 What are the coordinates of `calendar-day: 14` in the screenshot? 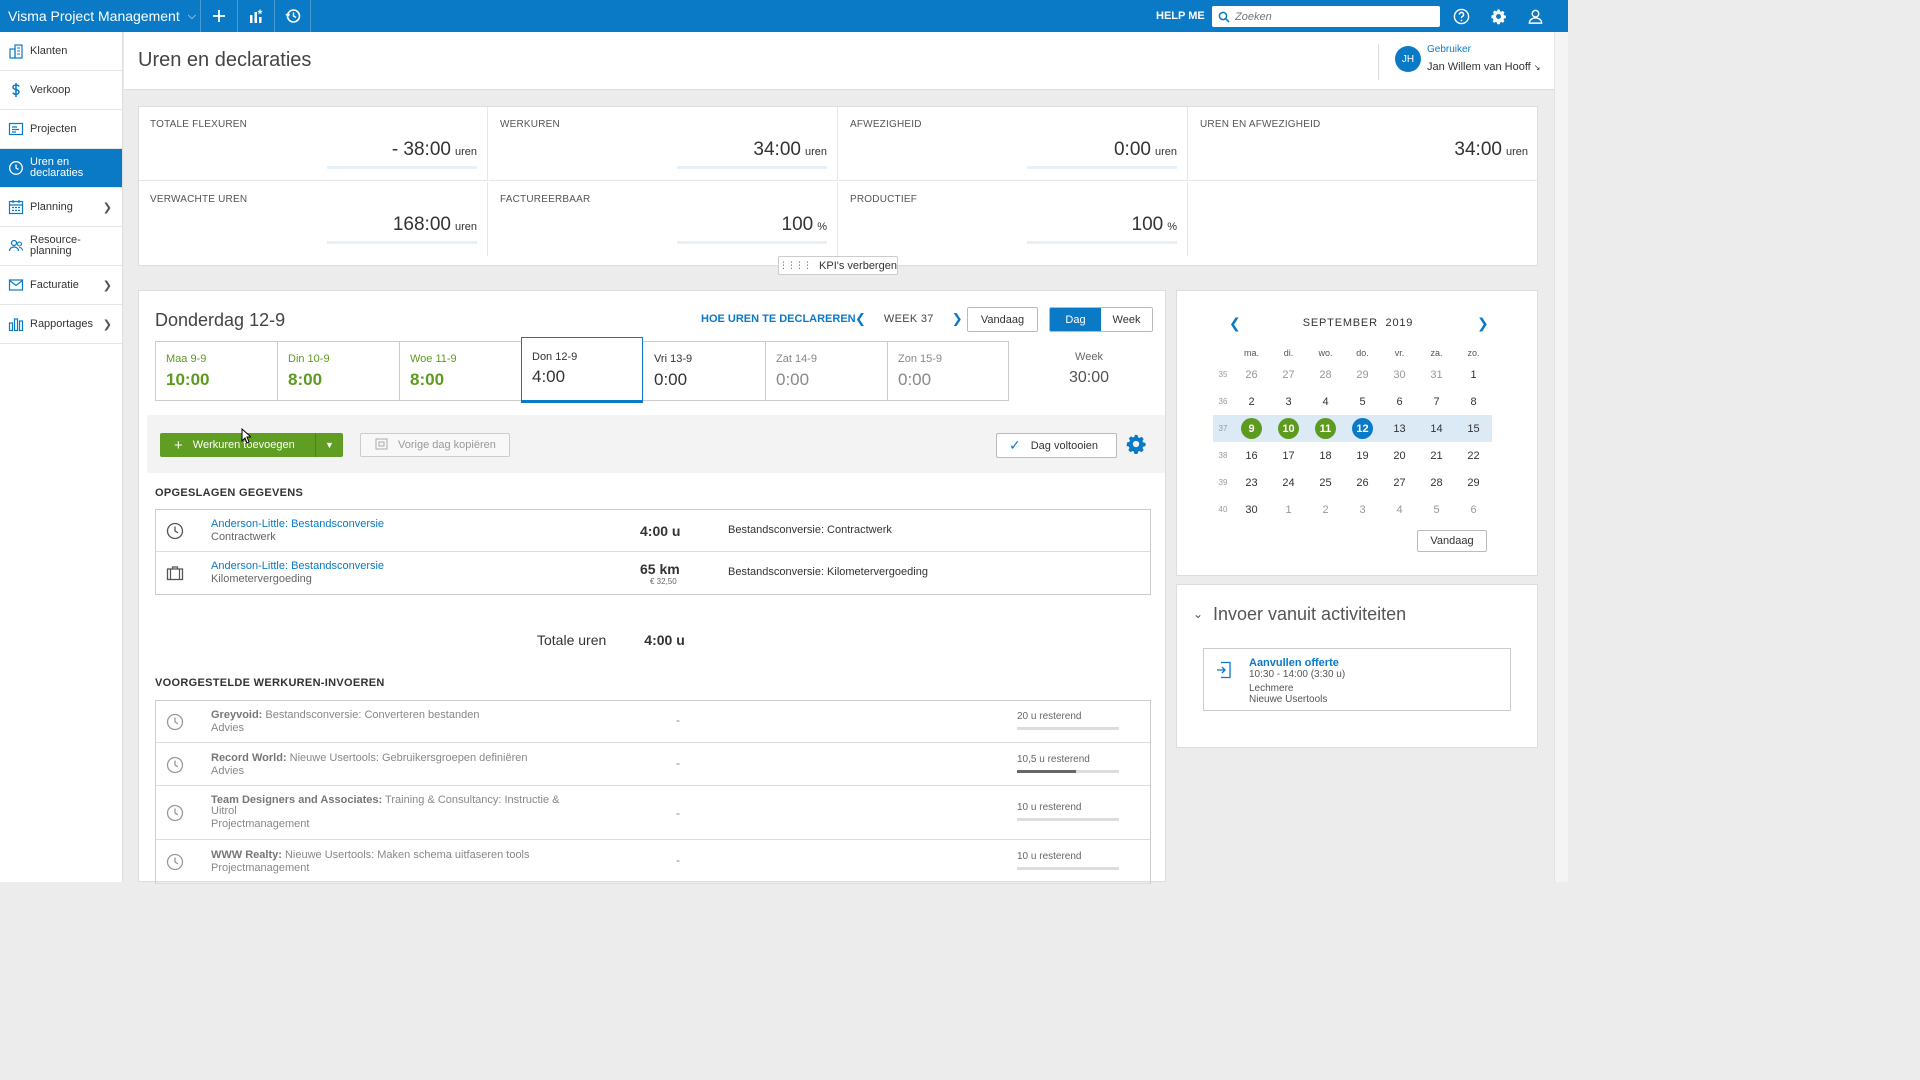 It's located at (1436, 428).